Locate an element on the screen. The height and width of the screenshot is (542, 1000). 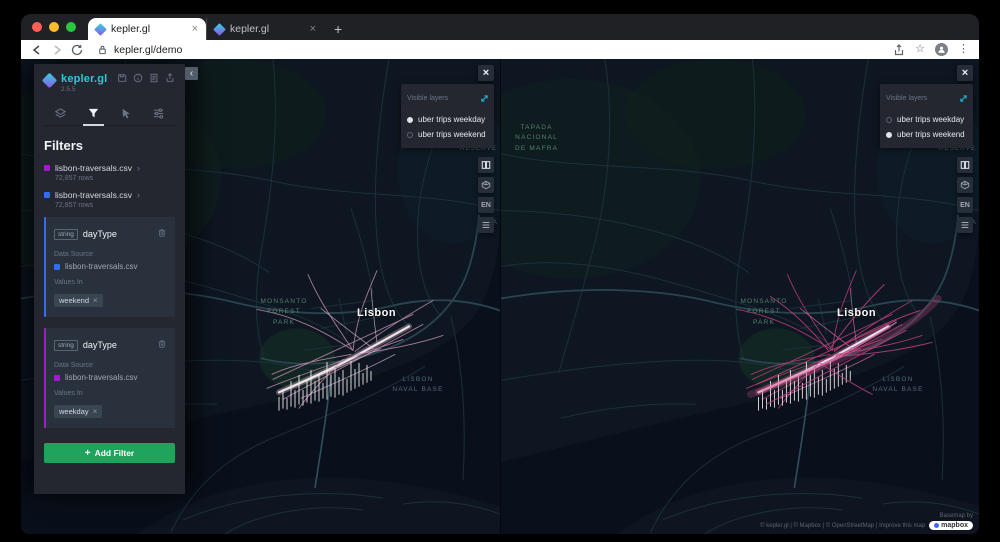
window-controls is located at coordinates (54, 27).